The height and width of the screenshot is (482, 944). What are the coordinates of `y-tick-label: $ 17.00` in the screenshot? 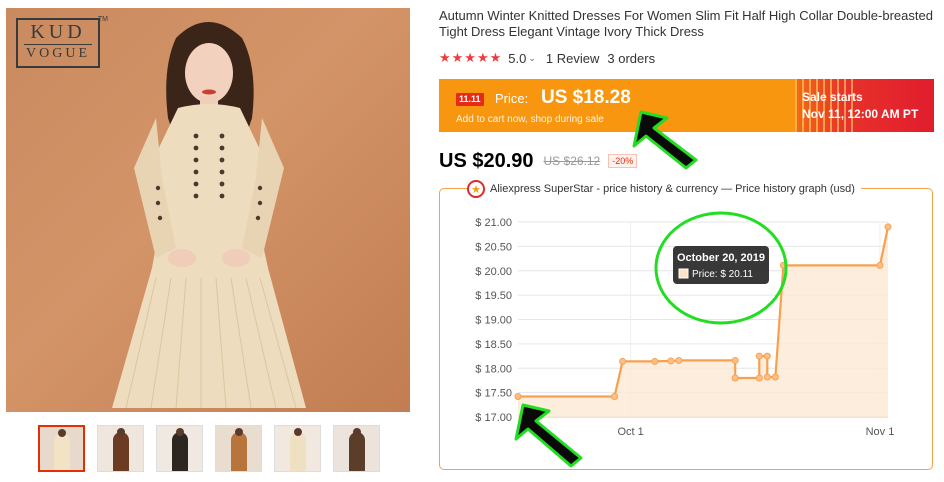 It's located at (493, 418).